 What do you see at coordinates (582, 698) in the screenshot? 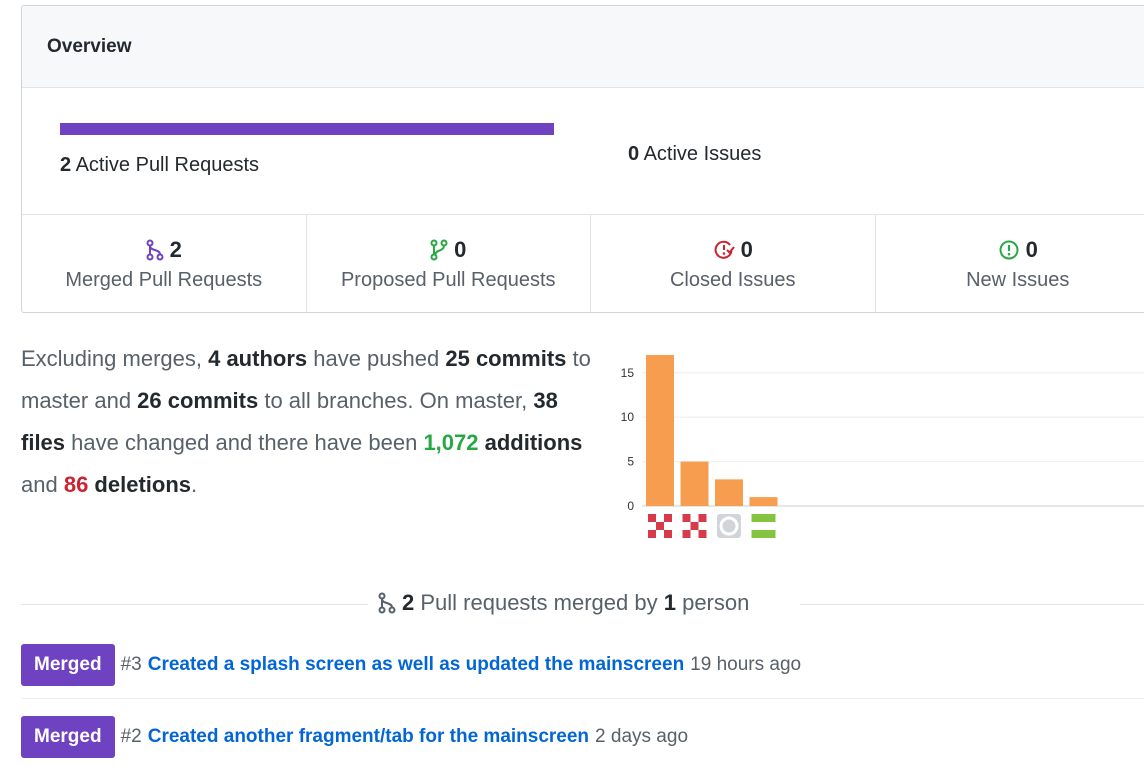
I see `row-separator` at bounding box center [582, 698].